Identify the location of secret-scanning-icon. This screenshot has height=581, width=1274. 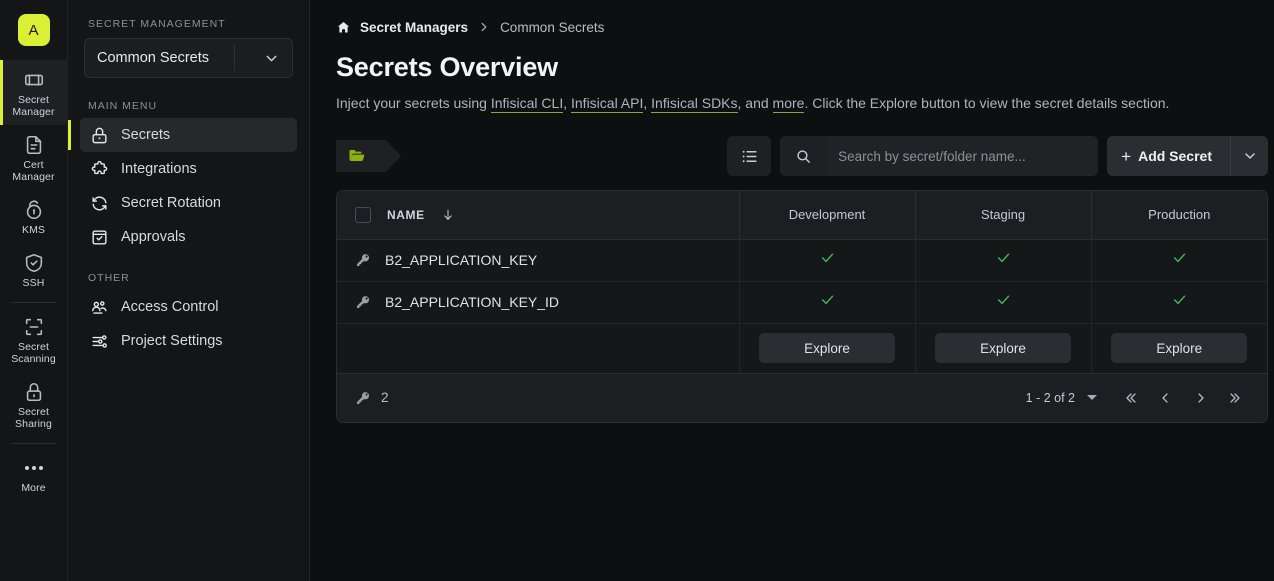
(34, 327).